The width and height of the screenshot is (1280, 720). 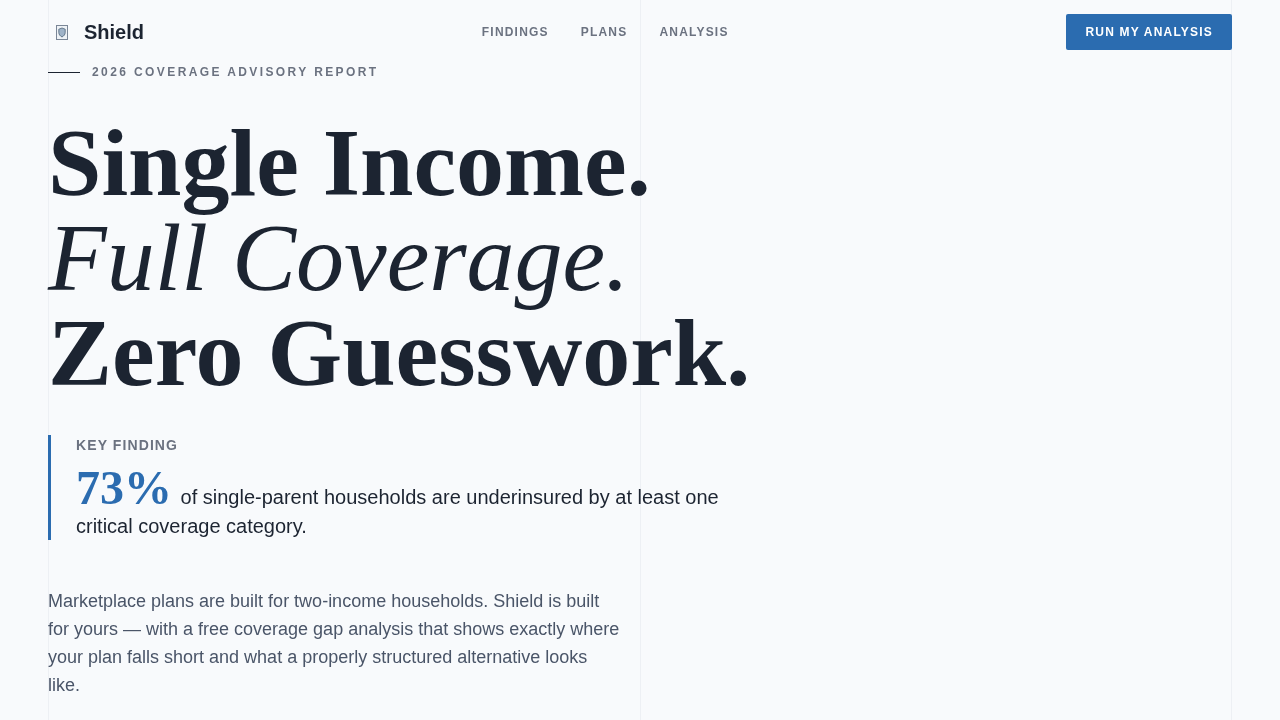 I want to click on eyebrow-label: 2026 COVERAGE ADVISORY REPORT, so click(x=235, y=72).